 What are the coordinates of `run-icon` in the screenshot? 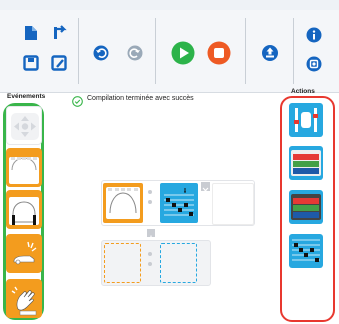 It's located at (183, 53).